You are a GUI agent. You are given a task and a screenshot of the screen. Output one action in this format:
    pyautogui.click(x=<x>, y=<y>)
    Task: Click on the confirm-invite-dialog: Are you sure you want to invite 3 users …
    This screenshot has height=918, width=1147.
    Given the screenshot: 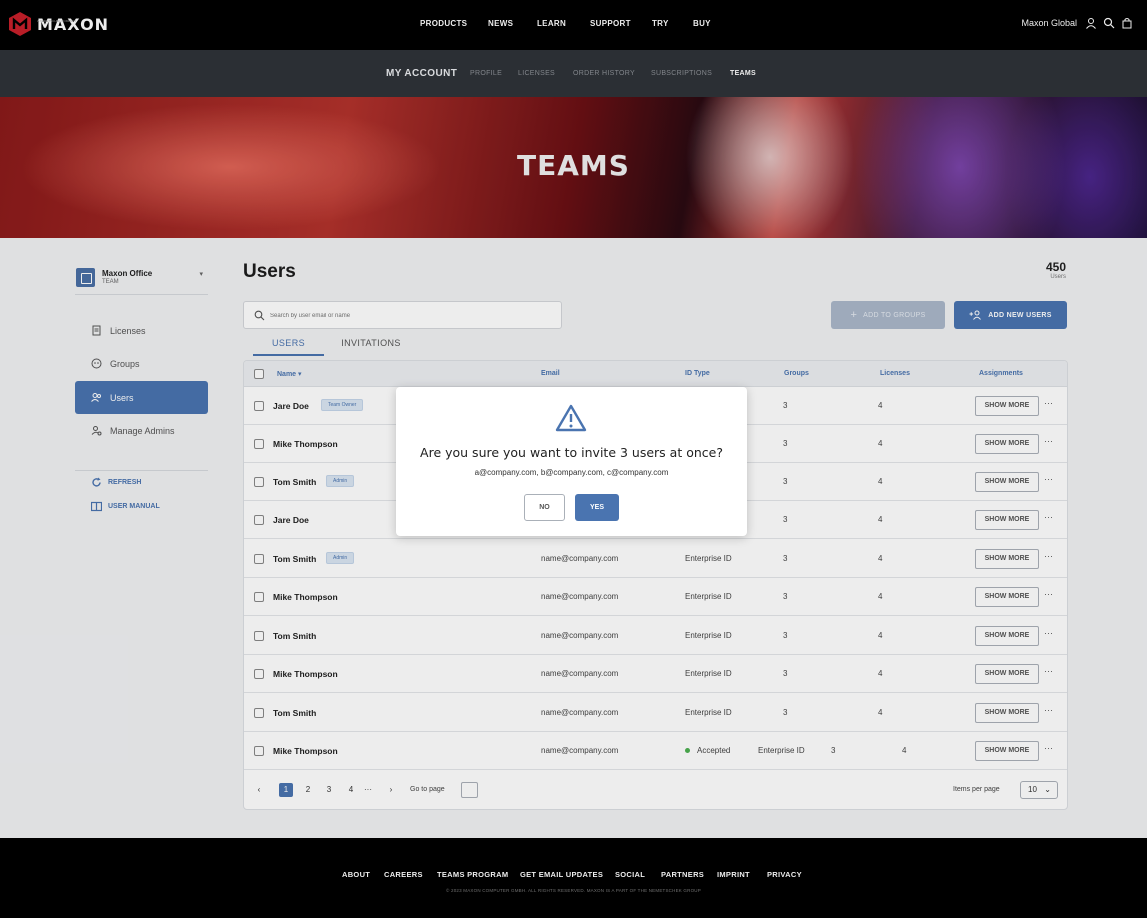 What is the action you would take?
    pyautogui.click(x=571, y=461)
    